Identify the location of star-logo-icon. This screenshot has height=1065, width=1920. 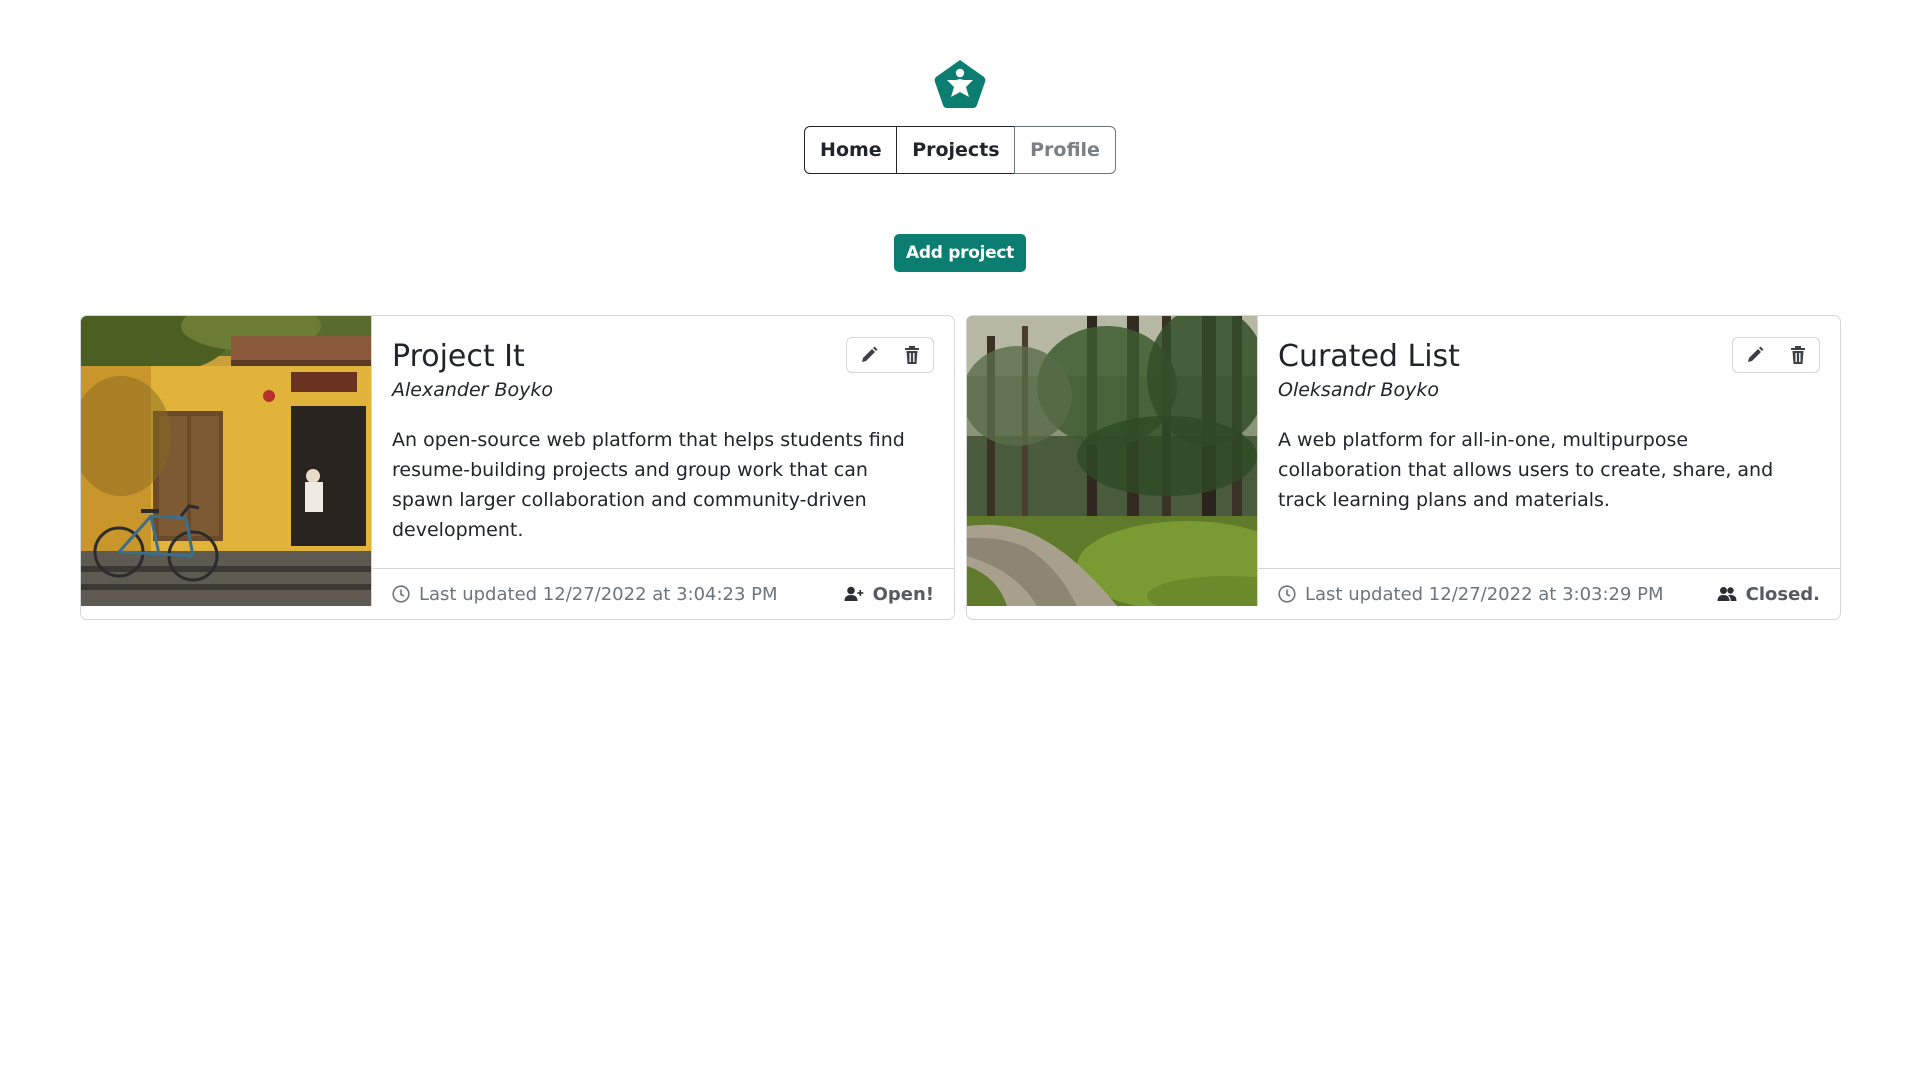
(960, 84).